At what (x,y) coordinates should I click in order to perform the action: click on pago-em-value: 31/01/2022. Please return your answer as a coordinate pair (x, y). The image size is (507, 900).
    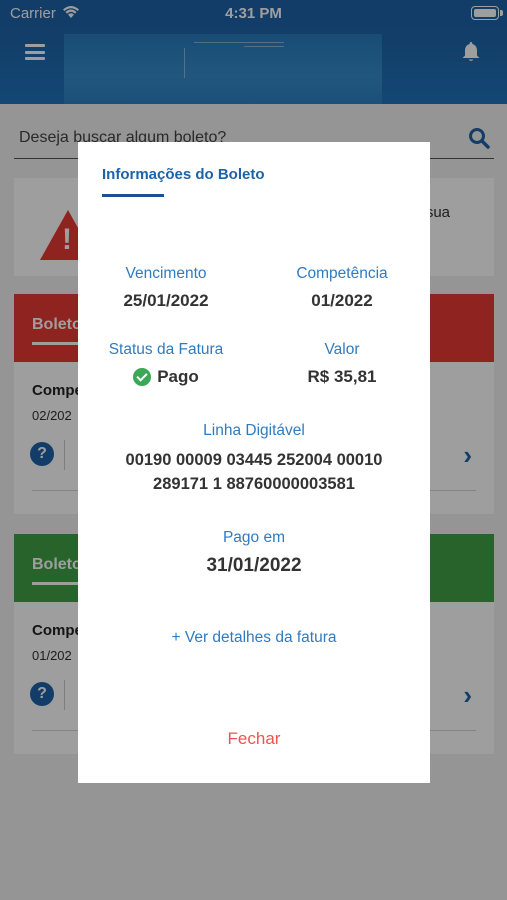
    Looking at the image, I should click on (254, 565).